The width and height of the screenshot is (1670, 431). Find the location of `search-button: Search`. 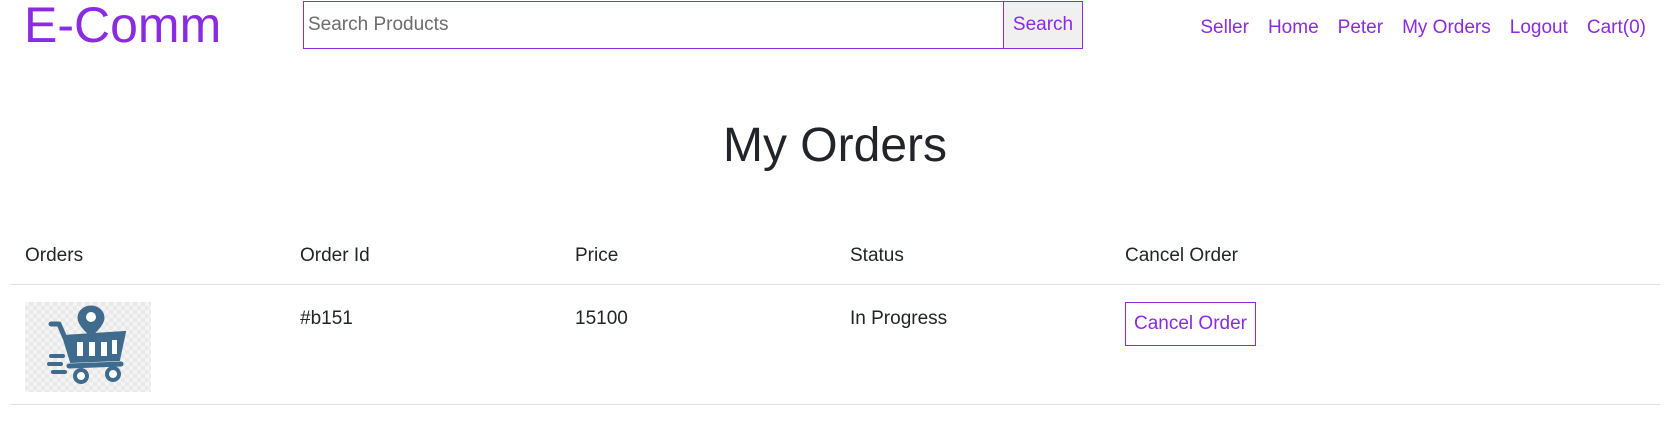

search-button: Search is located at coordinates (1043, 25).